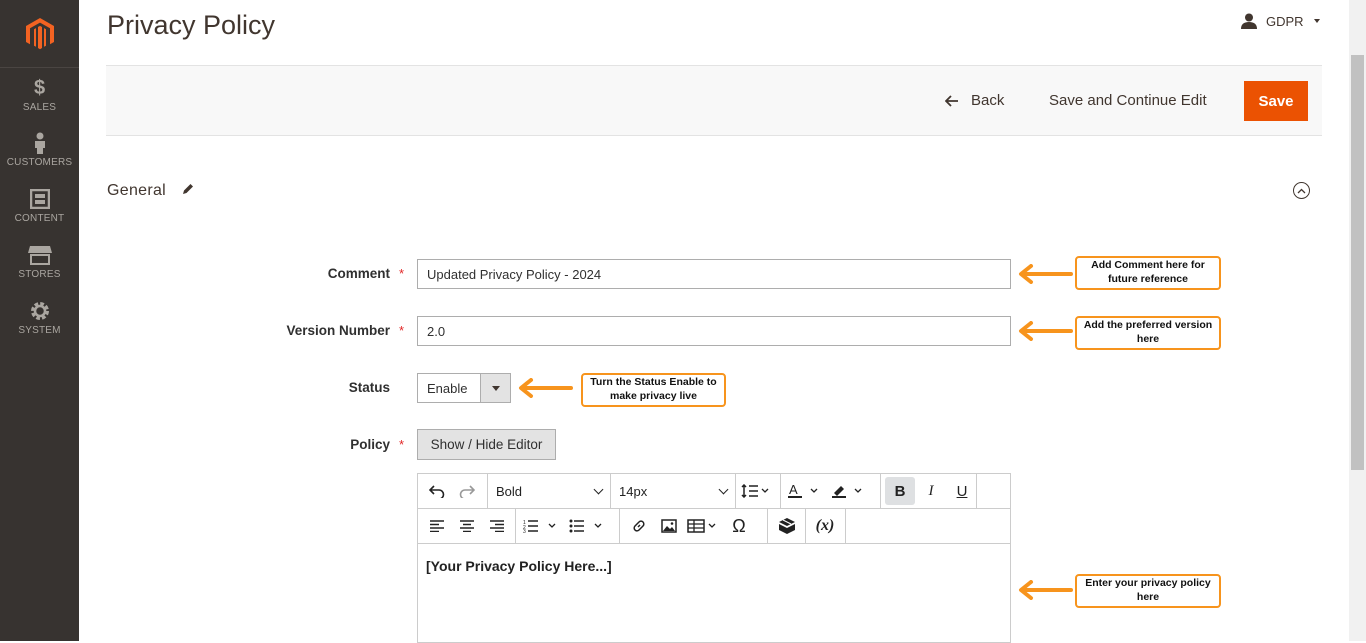 Image resolution: width=1366 pixels, height=643 pixels. I want to click on user-menu: GDPR, so click(1280, 21).